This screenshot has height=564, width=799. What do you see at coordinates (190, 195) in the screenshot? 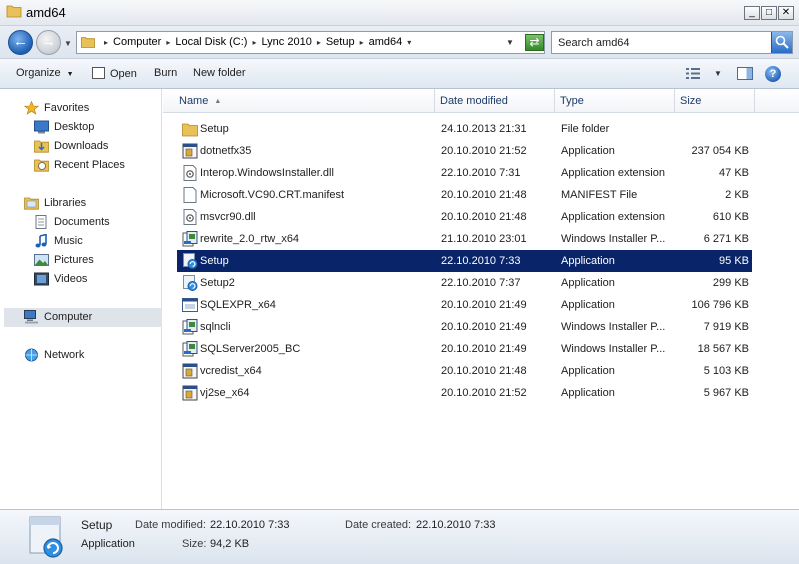
I see `file-icon` at bounding box center [190, 195].